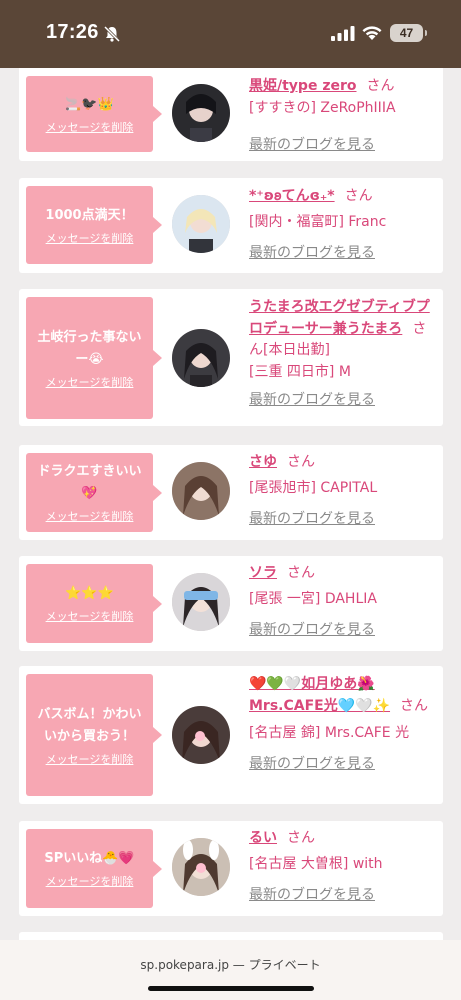 This screenshot has height=1000, width=461. Describe the element at coordinates (339, 318) in the screenshot. I see `girl-name-link: うたまろ改エグゼブティブプロデューサー兼うたまろ` at that location.